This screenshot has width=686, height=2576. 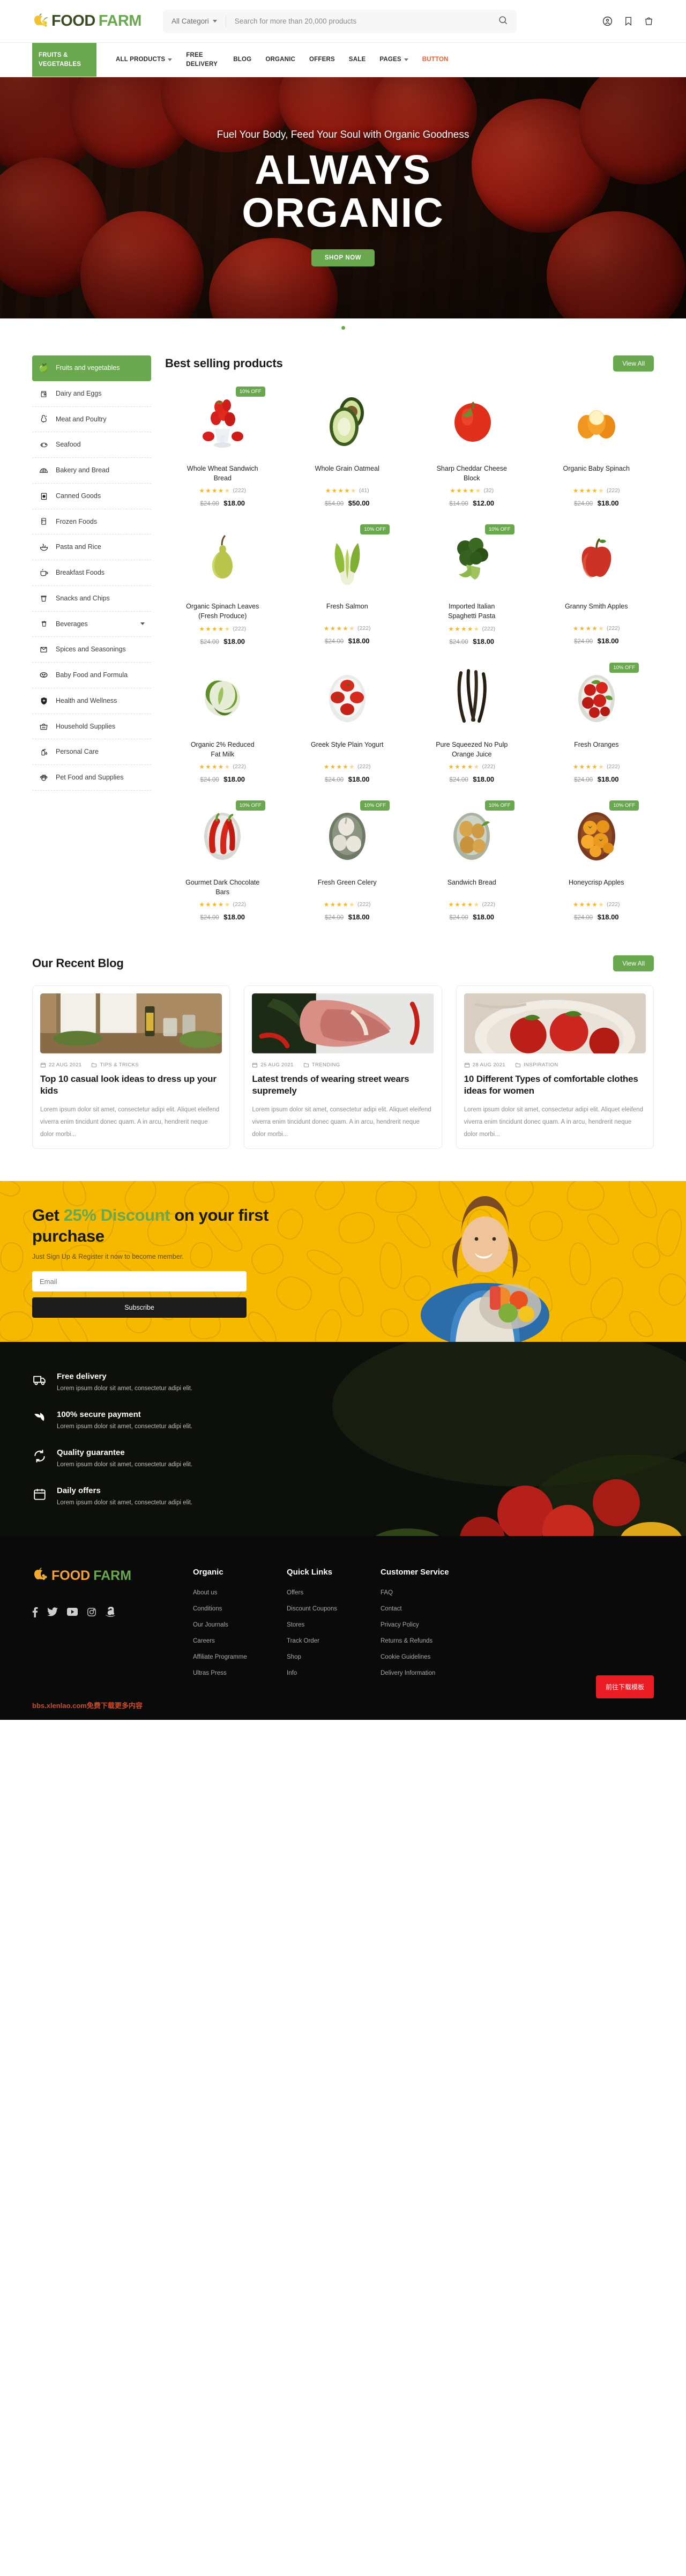 I want to click on footer-link: Conditions, so click(x=240, y=1609).